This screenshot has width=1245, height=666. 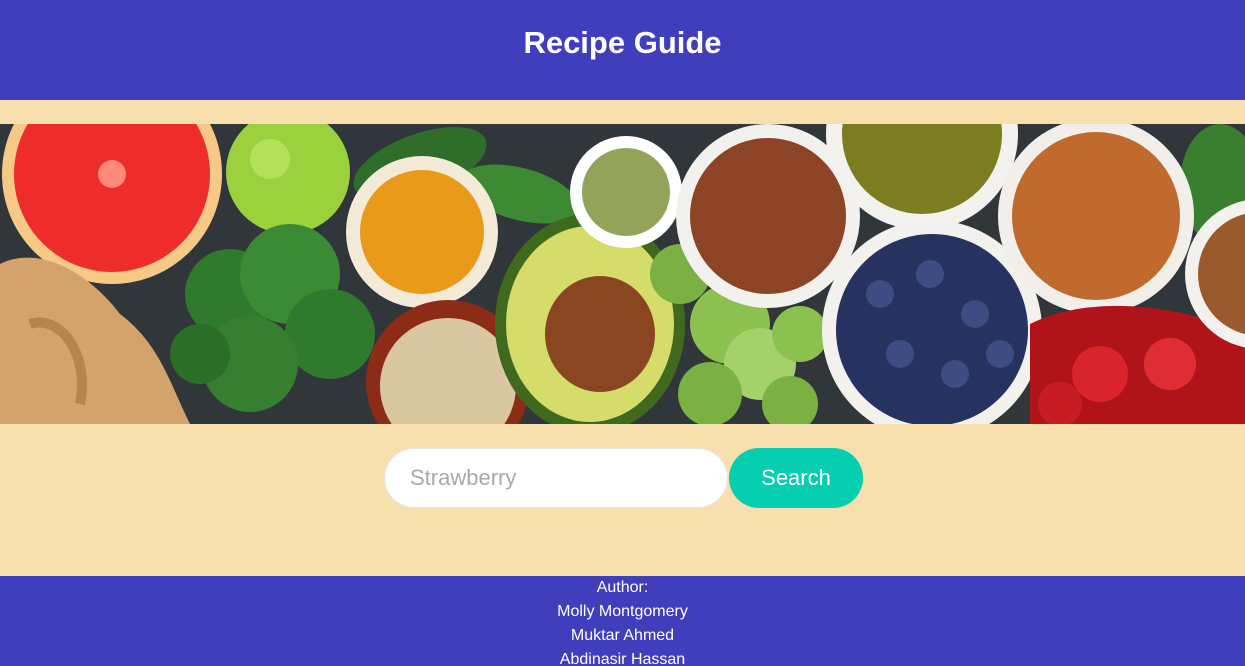 I want to click on author-label: Author:, so click(x=622, y=587).